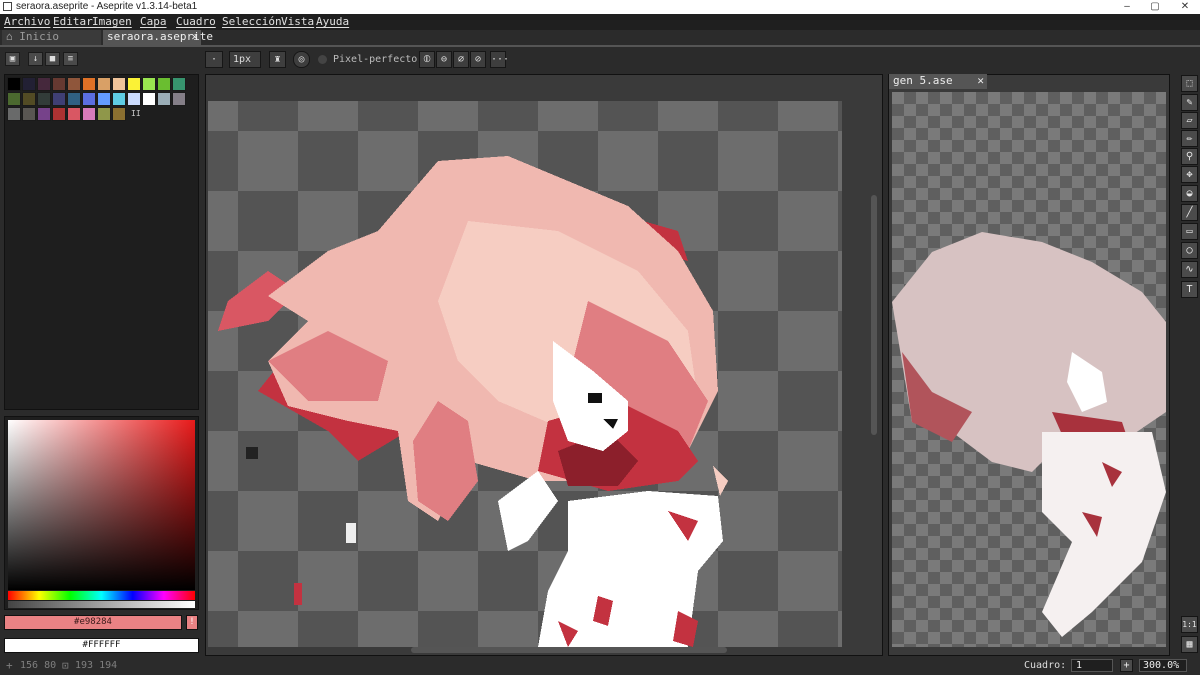 Image resolution: width=1200 pixels, height=675 pixels. What do you see at coordinates (569, 650) in the screenshot?
I see `horizontal-scrollbar` at bounding box center [569, 650].